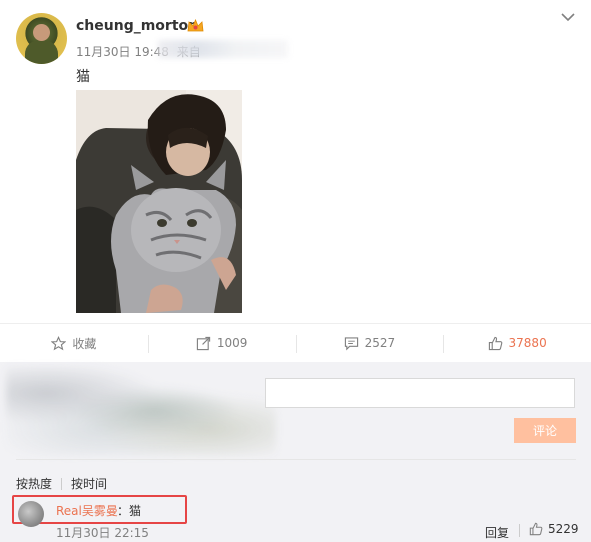 Image resolution: width=591 pixels, height=542 pixels. I want to click on favorite-button: 收藏, so click(74, 343).